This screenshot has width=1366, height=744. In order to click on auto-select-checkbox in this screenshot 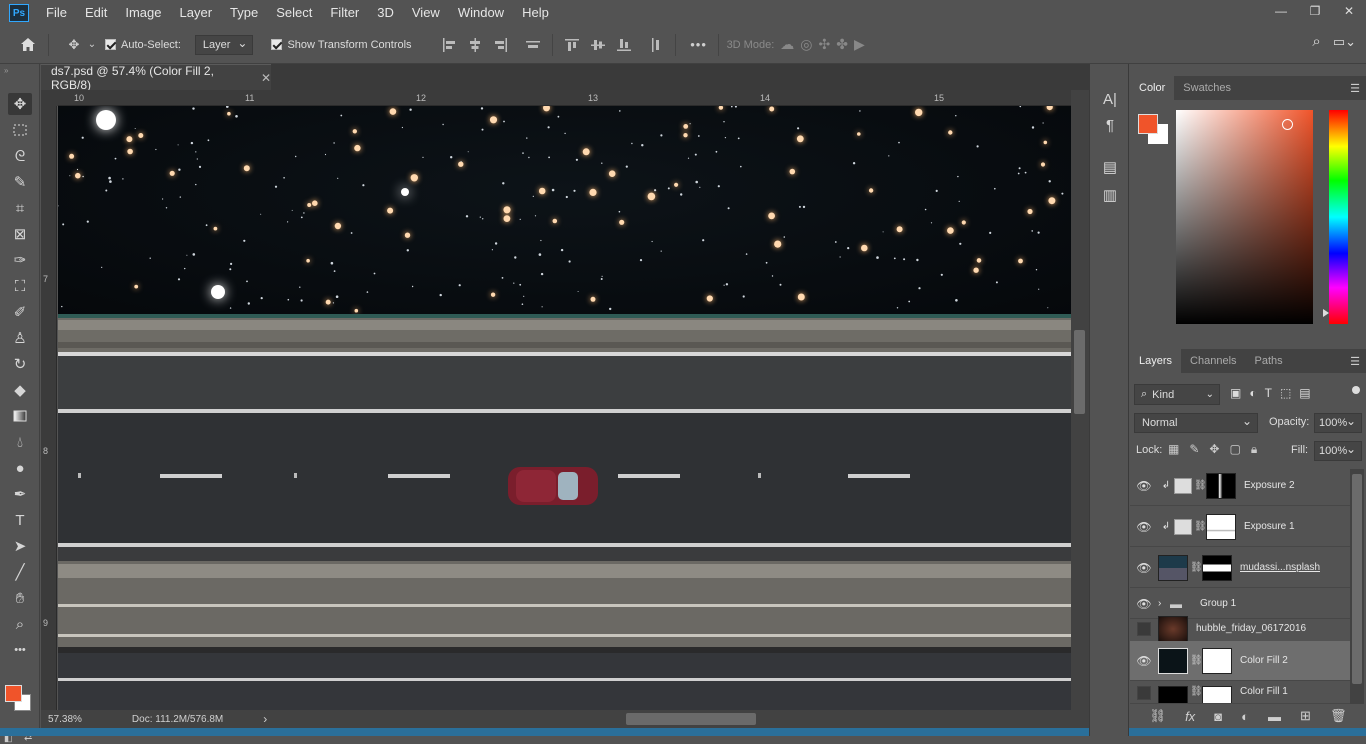, I will do `click(110, 44)`.